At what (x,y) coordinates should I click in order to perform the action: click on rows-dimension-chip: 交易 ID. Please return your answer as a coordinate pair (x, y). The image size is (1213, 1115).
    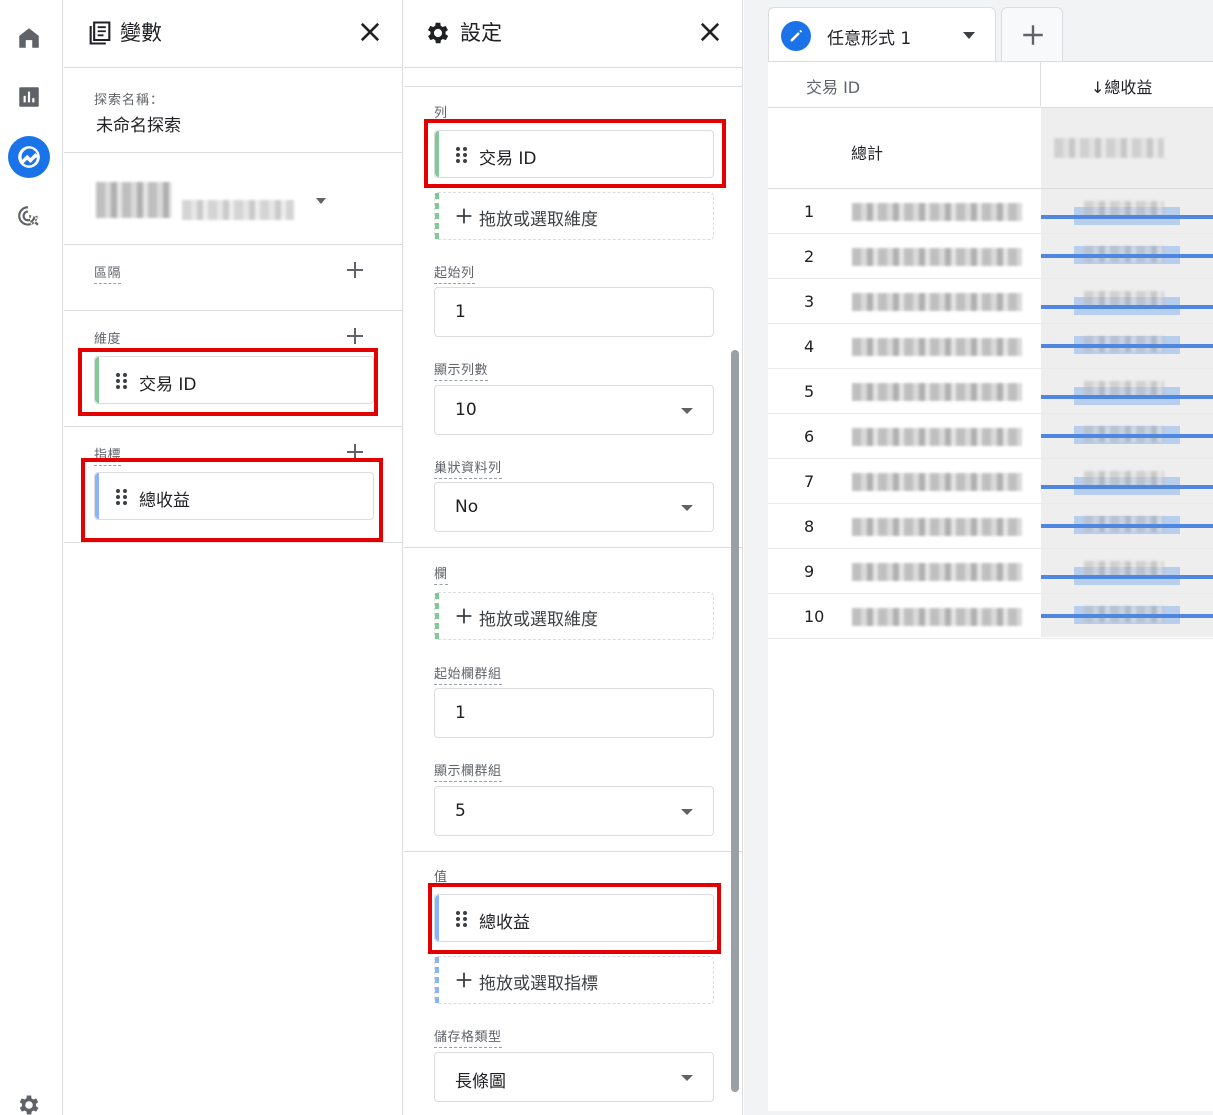
    Looking at the image, I should click on (574, 154).